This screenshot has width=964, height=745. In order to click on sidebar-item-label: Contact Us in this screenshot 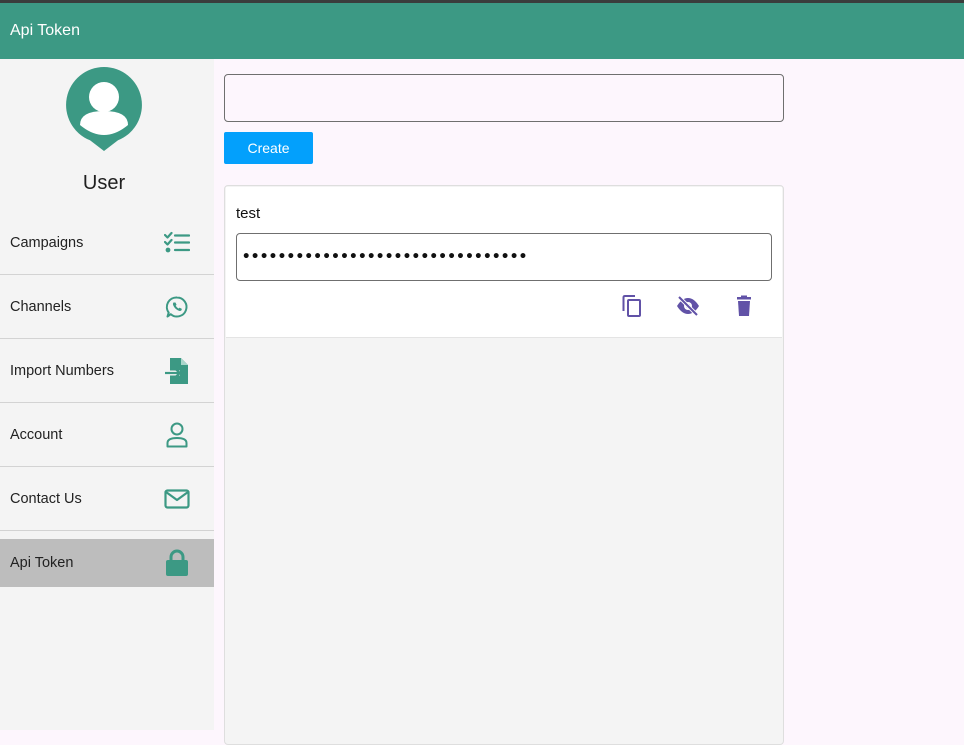, I will do `click(46, 499)`.